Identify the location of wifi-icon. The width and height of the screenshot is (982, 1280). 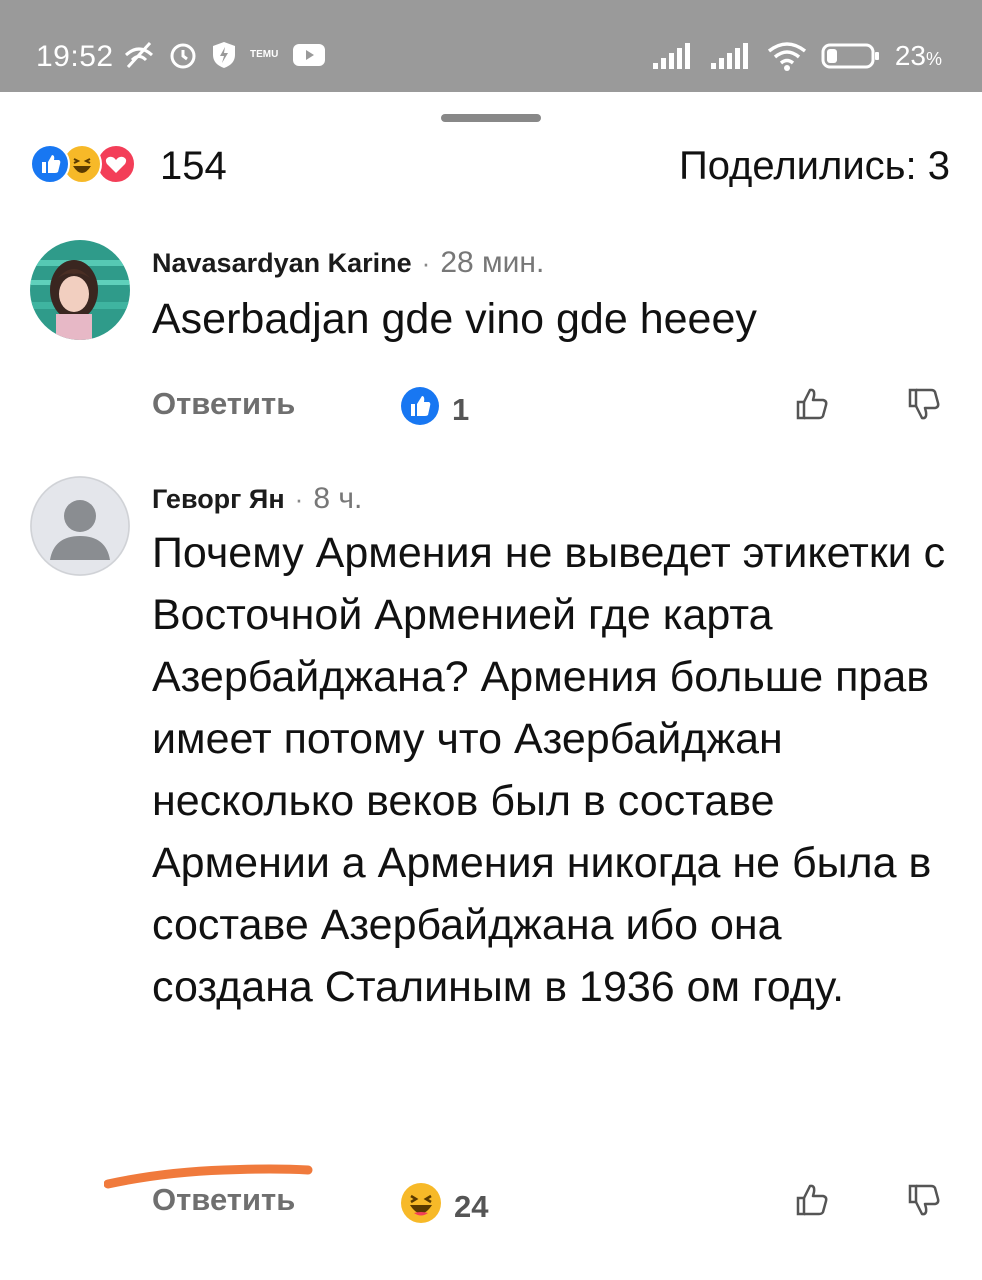
(787, 56).